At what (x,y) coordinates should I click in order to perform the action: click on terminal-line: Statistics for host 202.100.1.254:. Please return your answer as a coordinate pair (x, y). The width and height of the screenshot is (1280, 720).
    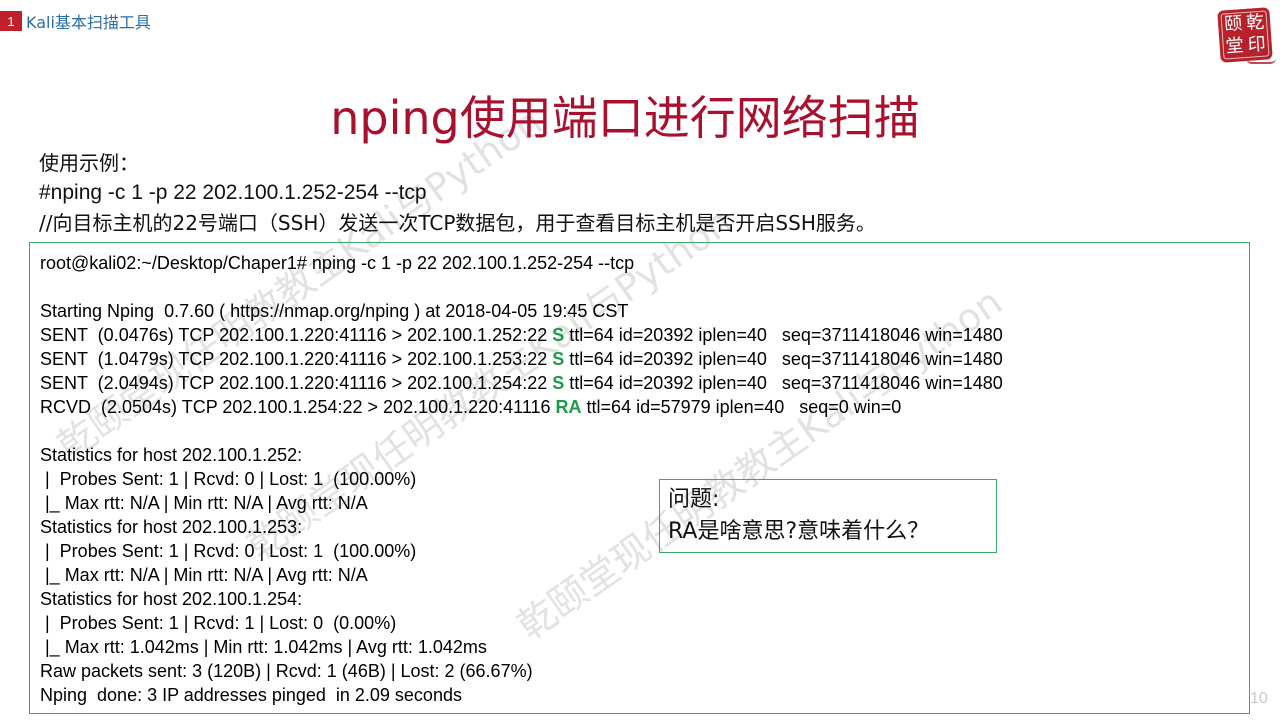
    Looking at the image, I should click on (171, 599).